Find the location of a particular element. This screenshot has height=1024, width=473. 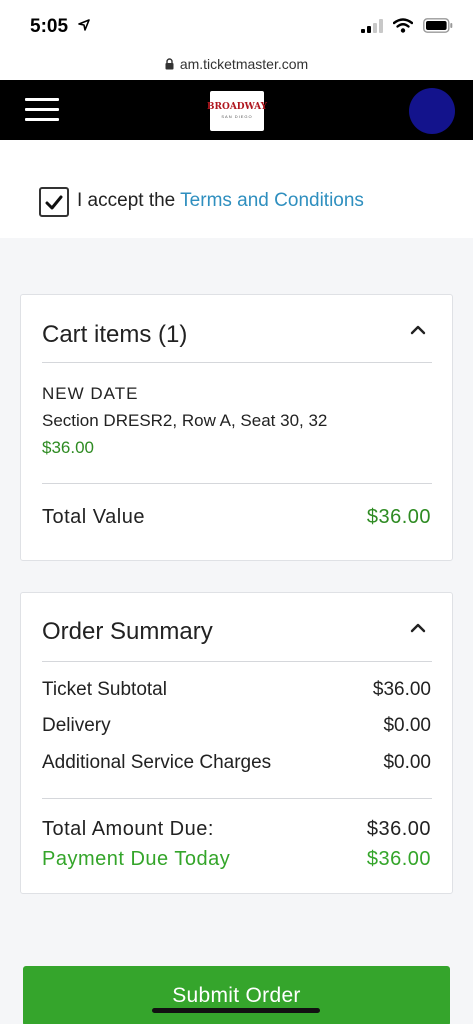

hamburger-menu-icon is located at coordinates (42, 110).